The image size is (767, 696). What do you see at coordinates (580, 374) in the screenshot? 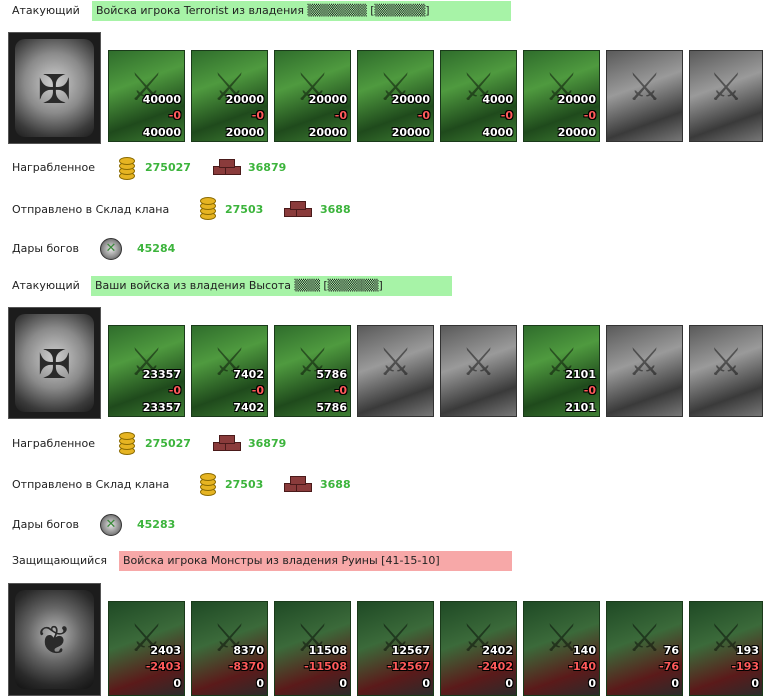
I see `unit-count: 2101` at bounding box center [580, 374].